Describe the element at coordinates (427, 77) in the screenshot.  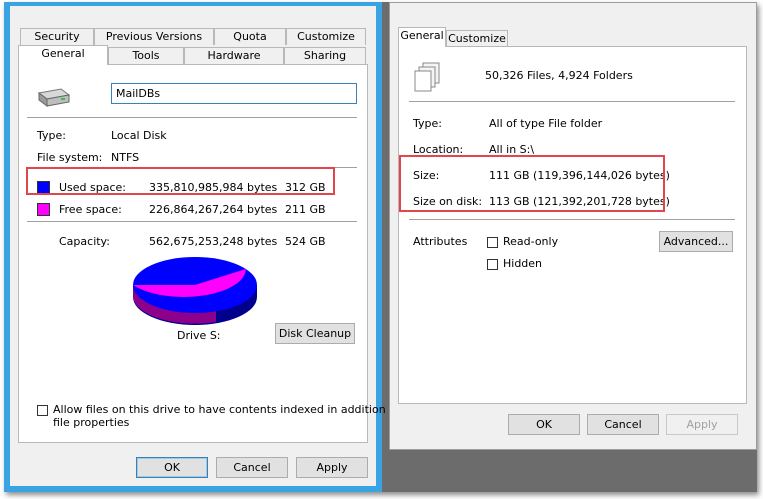
I see `multiple-files-icon` at that location.